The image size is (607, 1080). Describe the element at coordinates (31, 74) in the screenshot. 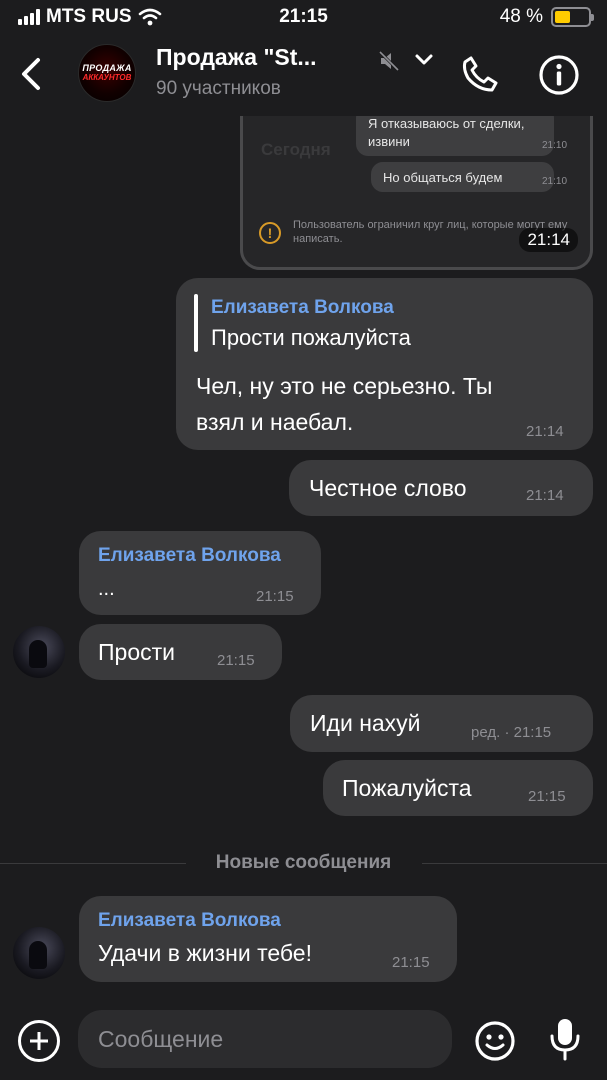

I see `back-icon` at that location.